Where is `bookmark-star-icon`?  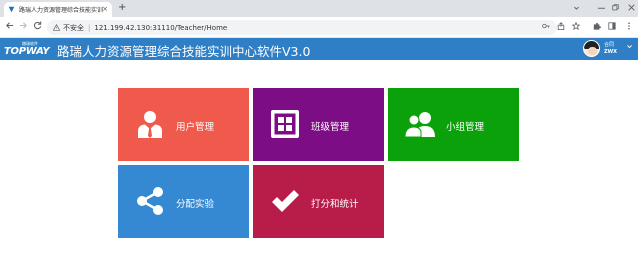
bookmark-star-icon is located at coordinates (576, 26).